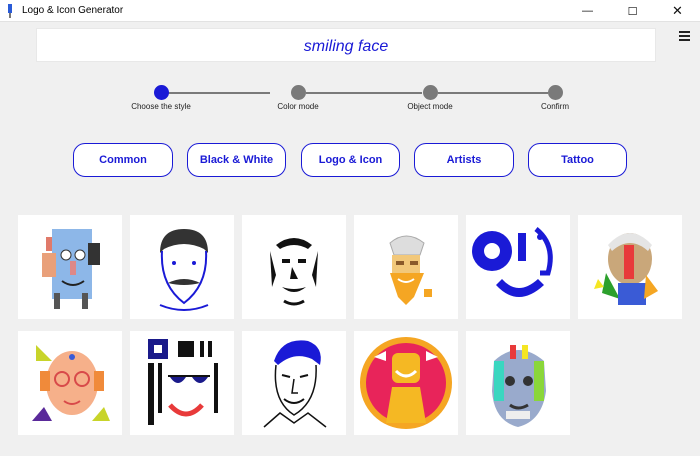  I want to click on step-color-mode: Color mode, so click(298, 96).